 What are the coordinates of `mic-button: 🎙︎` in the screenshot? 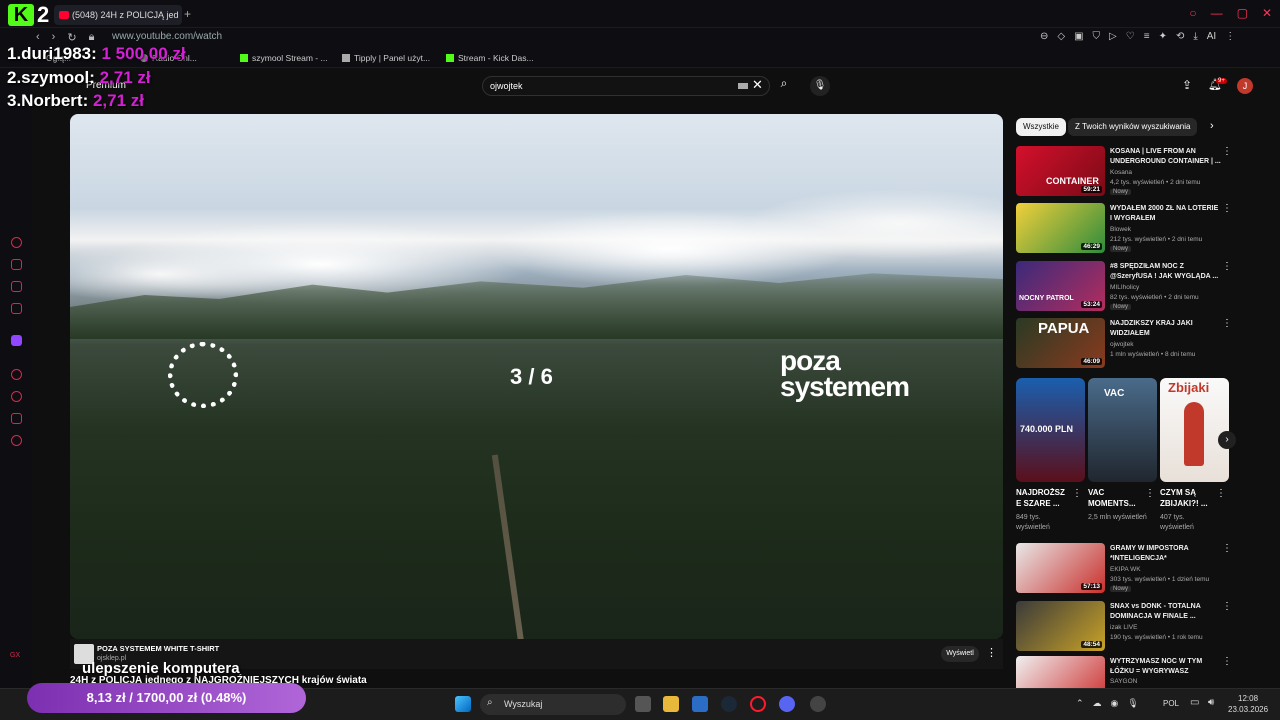 It's located at (820, 86).